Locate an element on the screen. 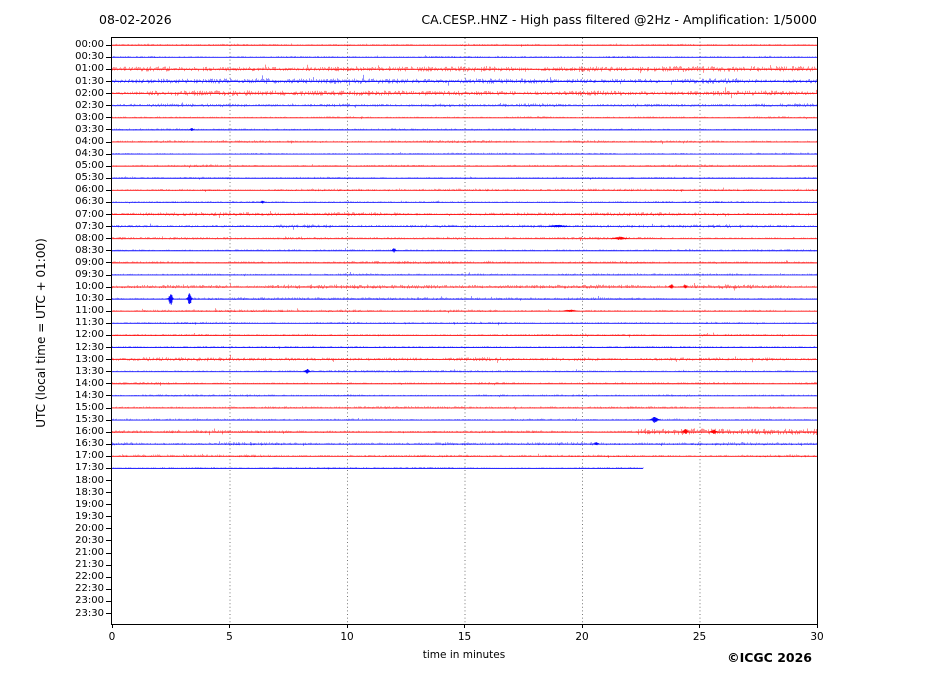  y-tick-label: 16:00 is located at coordinates (89, 432).